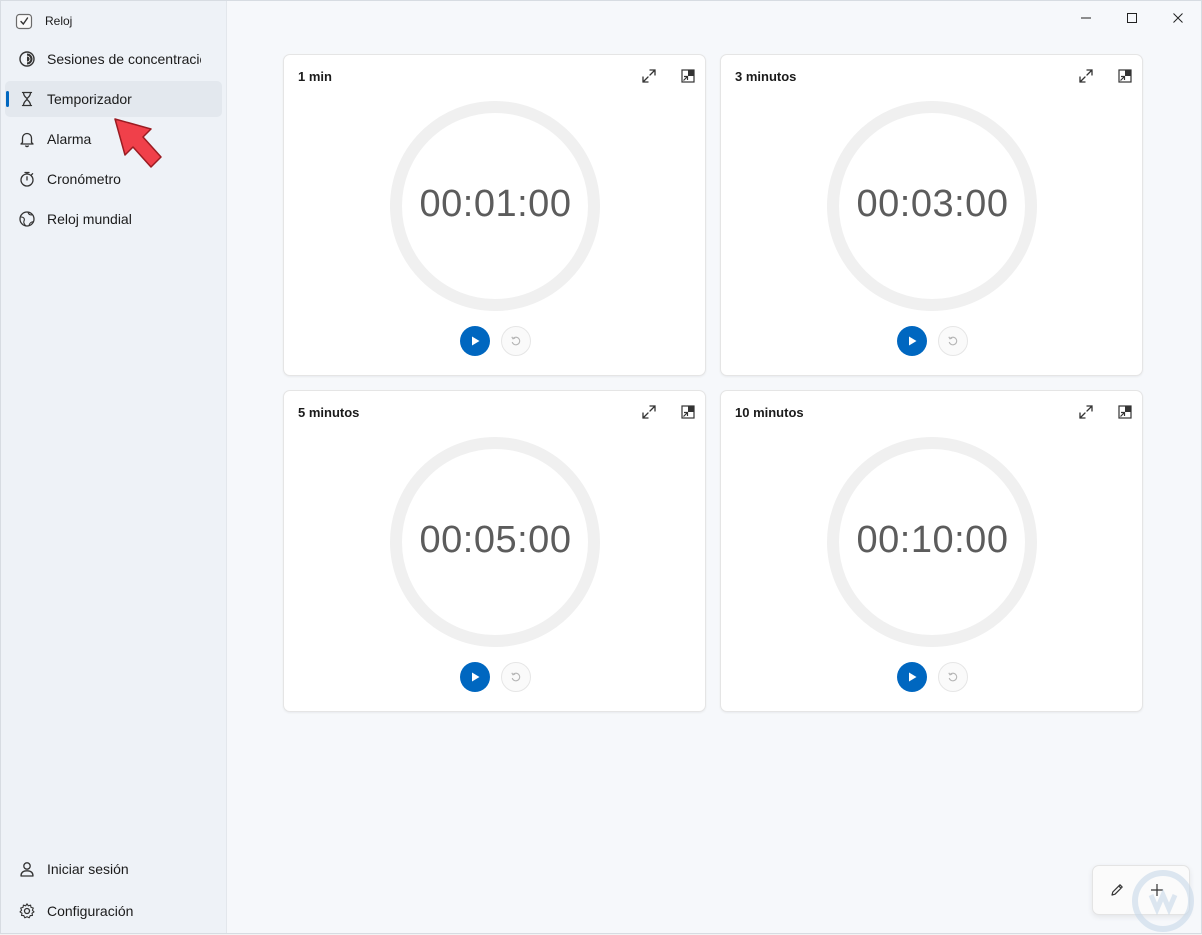  Describe the element at coordinates (27, 869) in the screenshot. I see `person-icon` at that location.